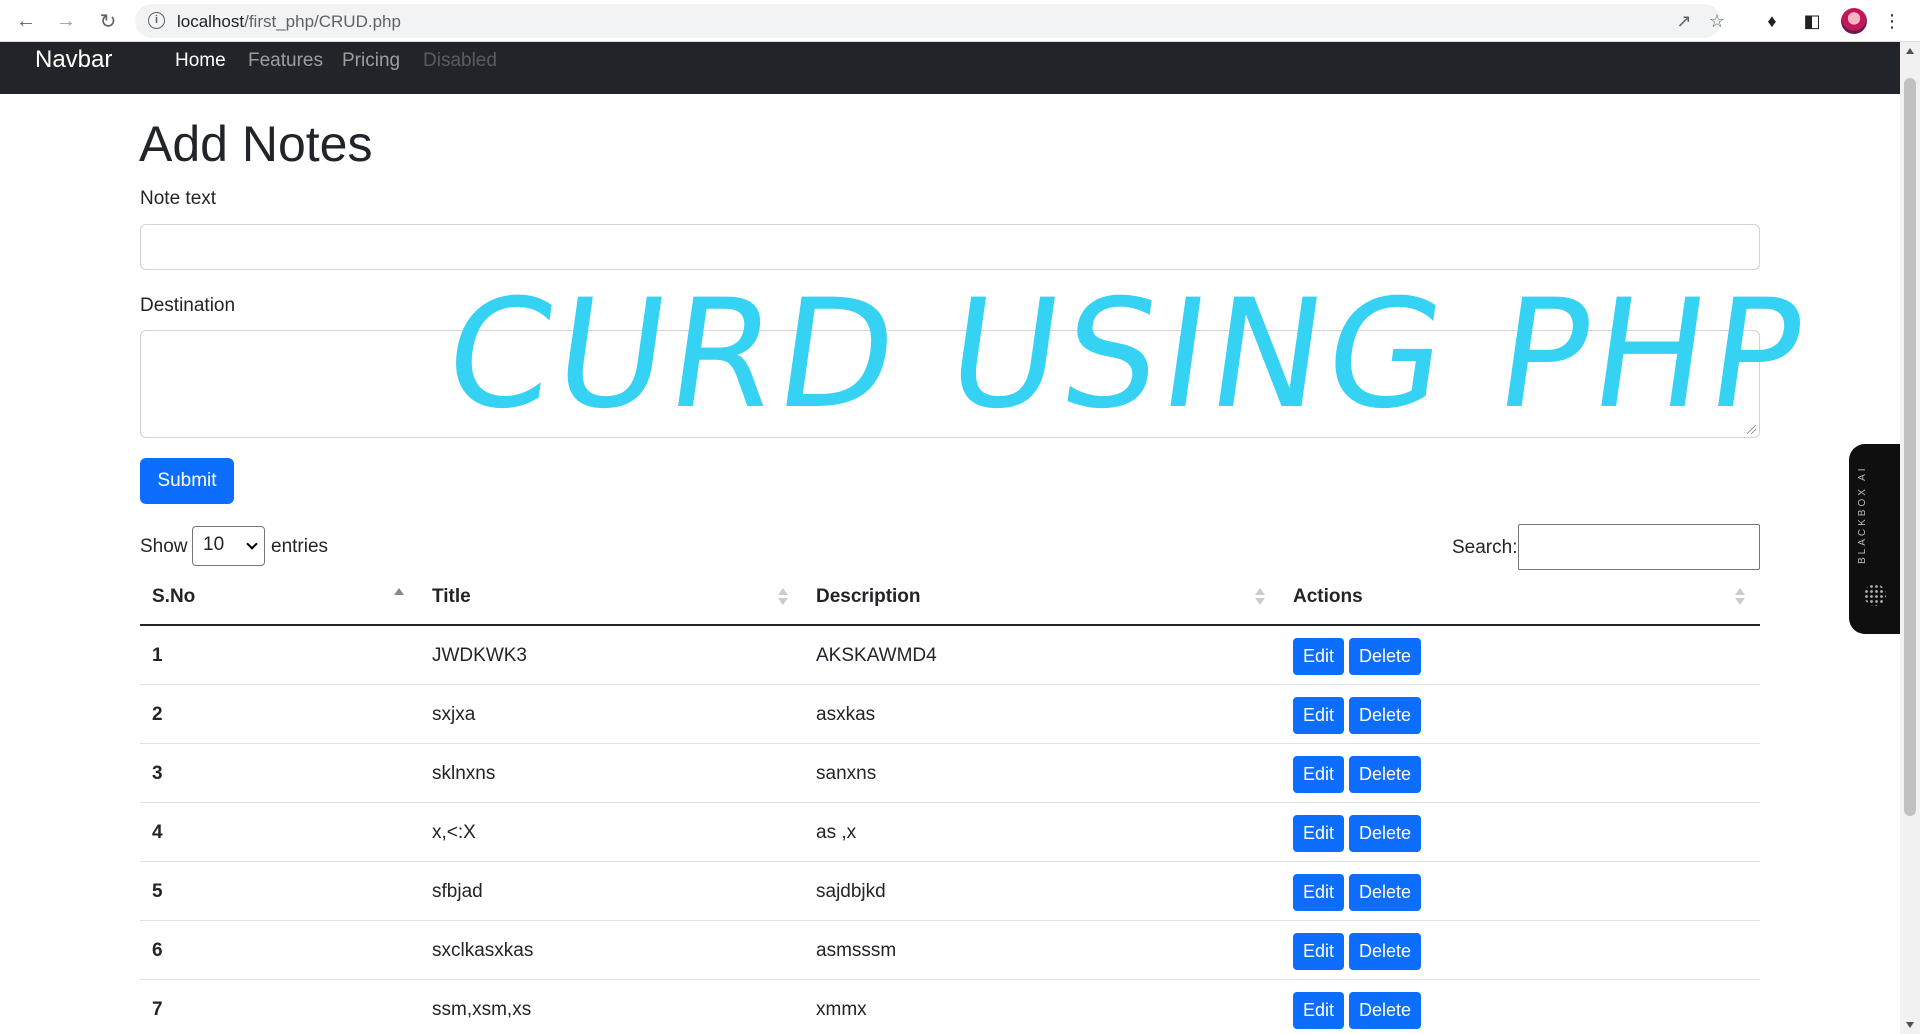 The height and width of the screenshot is (1034, 1920). I want to click on cell-sno: 3, so click(157, 773).